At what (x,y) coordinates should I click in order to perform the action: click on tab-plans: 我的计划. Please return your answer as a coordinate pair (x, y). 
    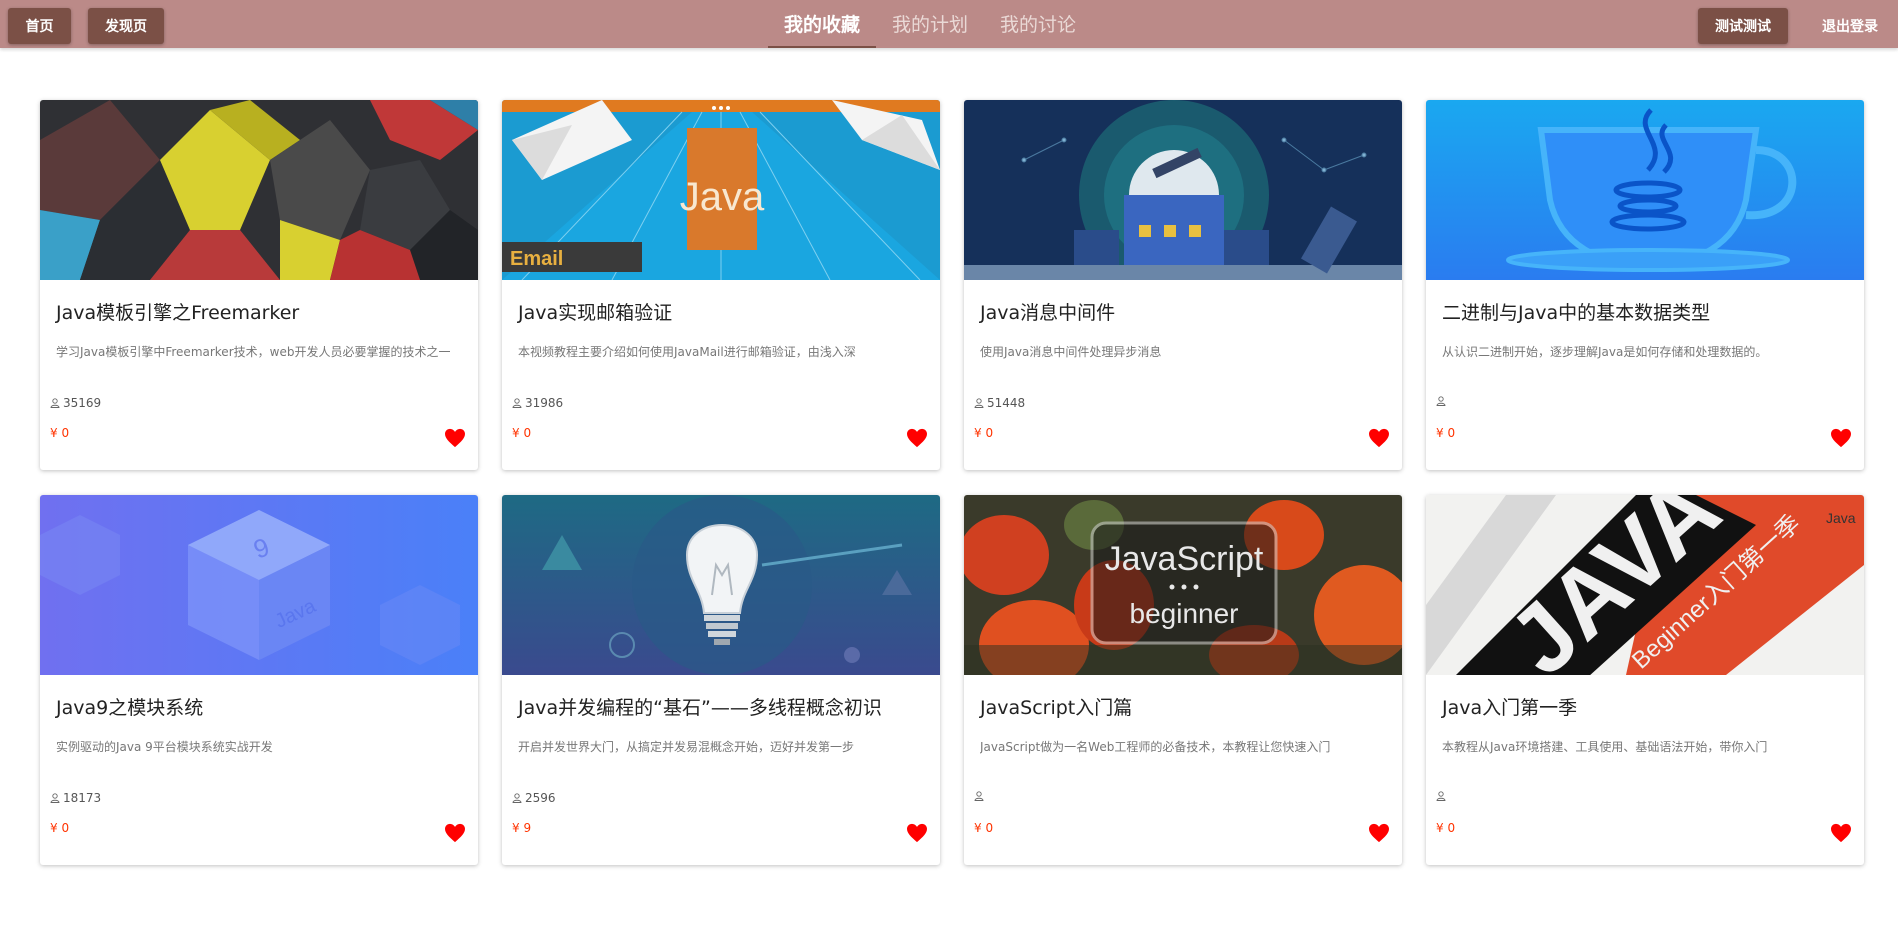
    Looking at the image, I should click on (930, 23).